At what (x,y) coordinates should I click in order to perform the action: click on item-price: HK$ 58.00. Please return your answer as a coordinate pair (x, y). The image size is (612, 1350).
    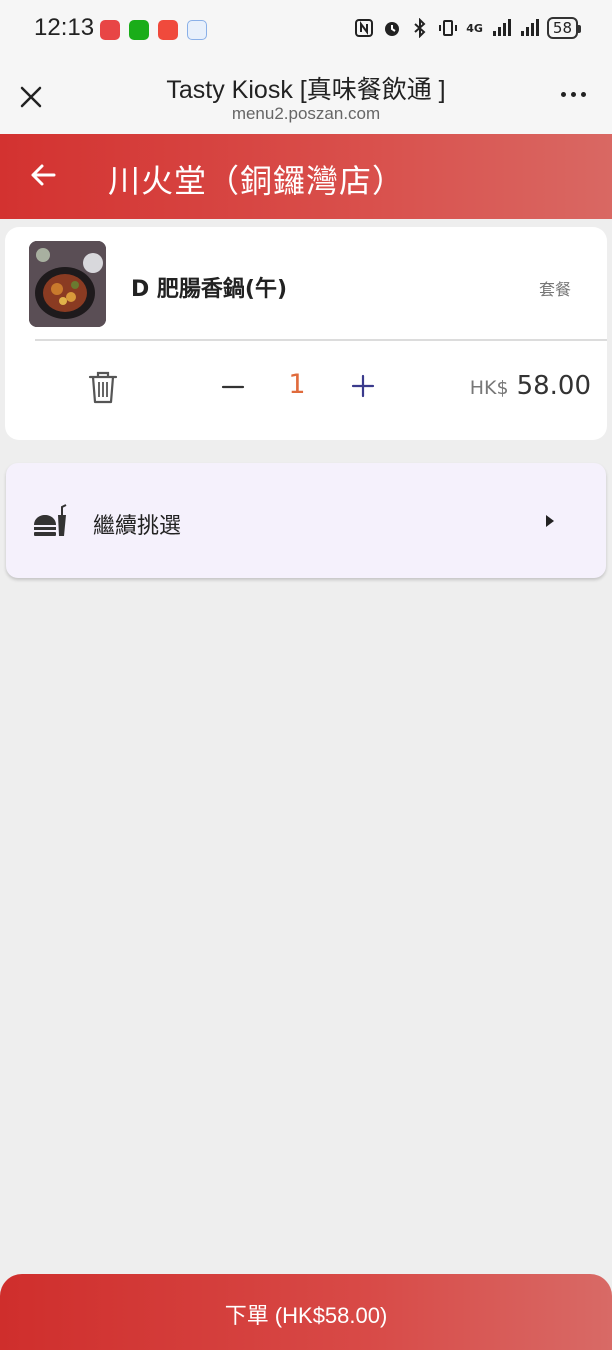
    Looking at the image, I should click on (530, 386).